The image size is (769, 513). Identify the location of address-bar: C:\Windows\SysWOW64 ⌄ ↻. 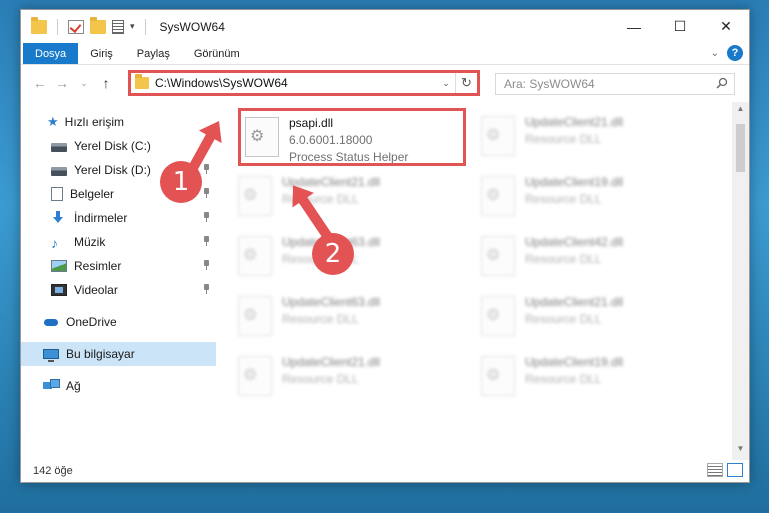
(304, 83).